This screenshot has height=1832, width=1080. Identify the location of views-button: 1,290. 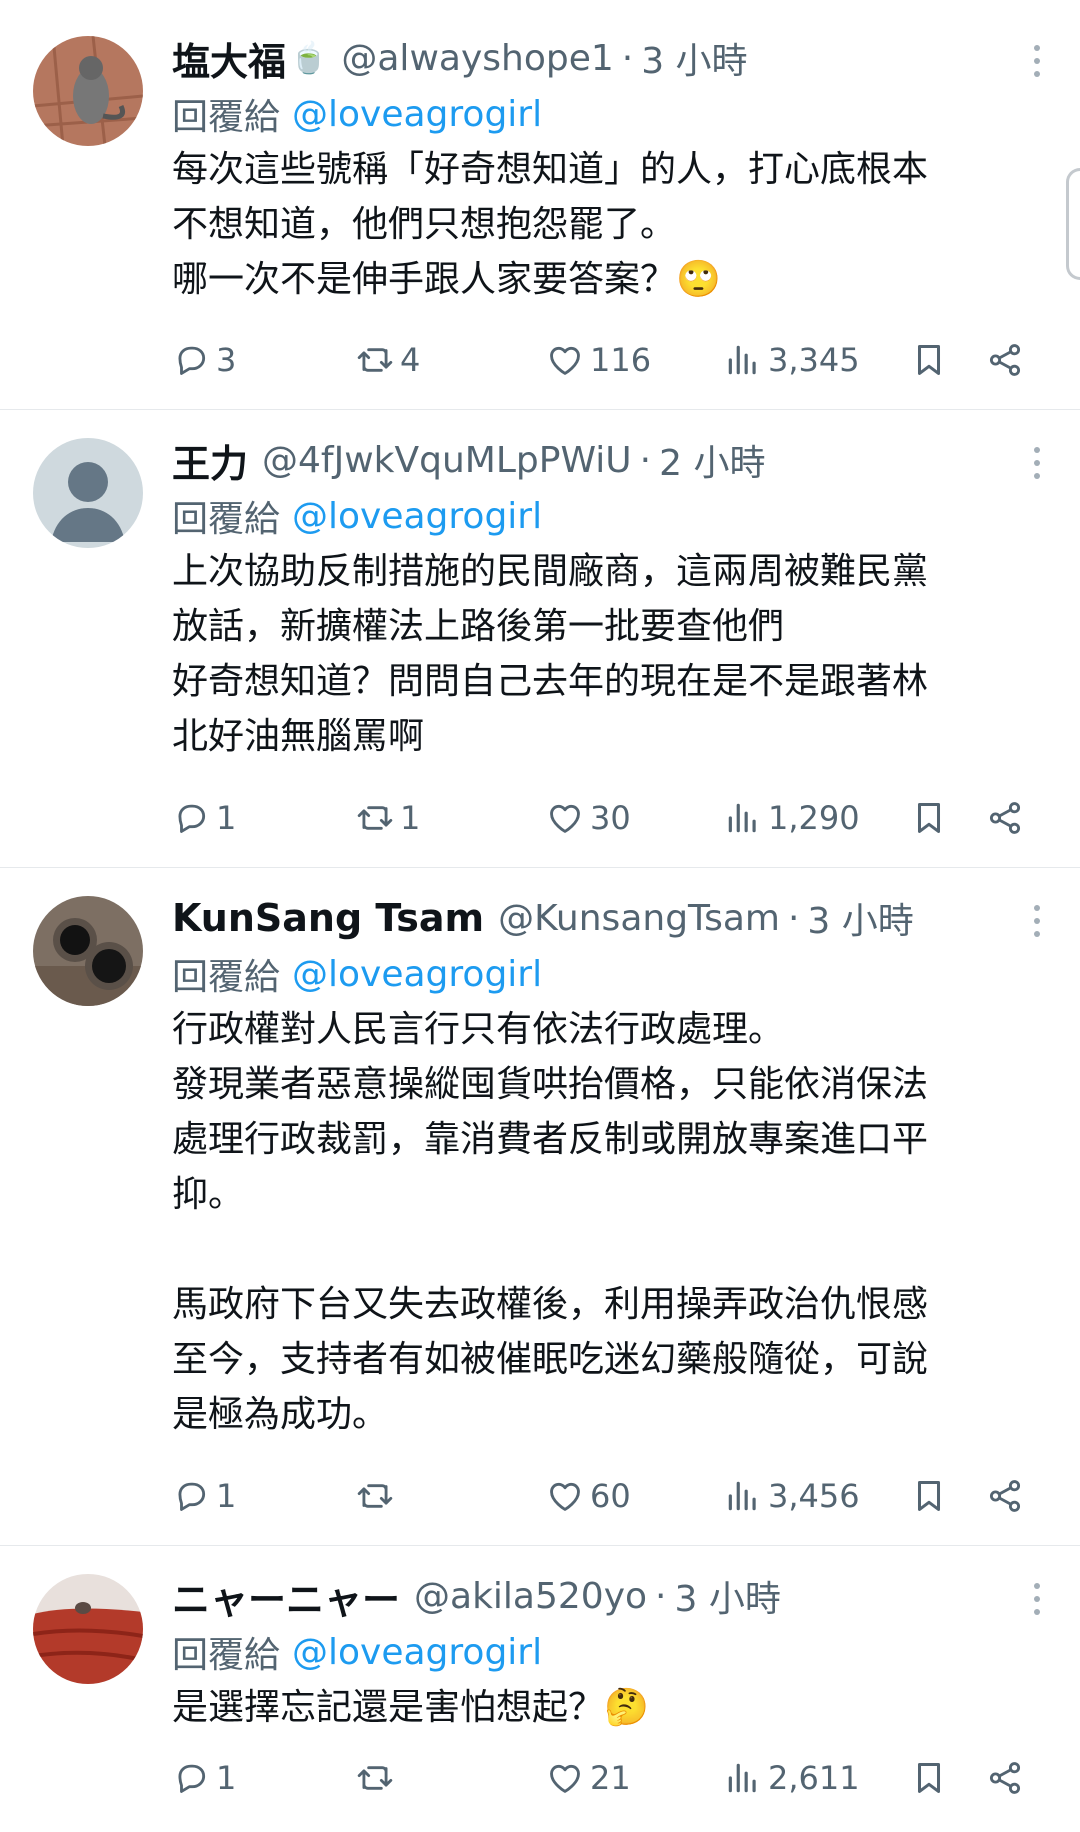
(792, 818).